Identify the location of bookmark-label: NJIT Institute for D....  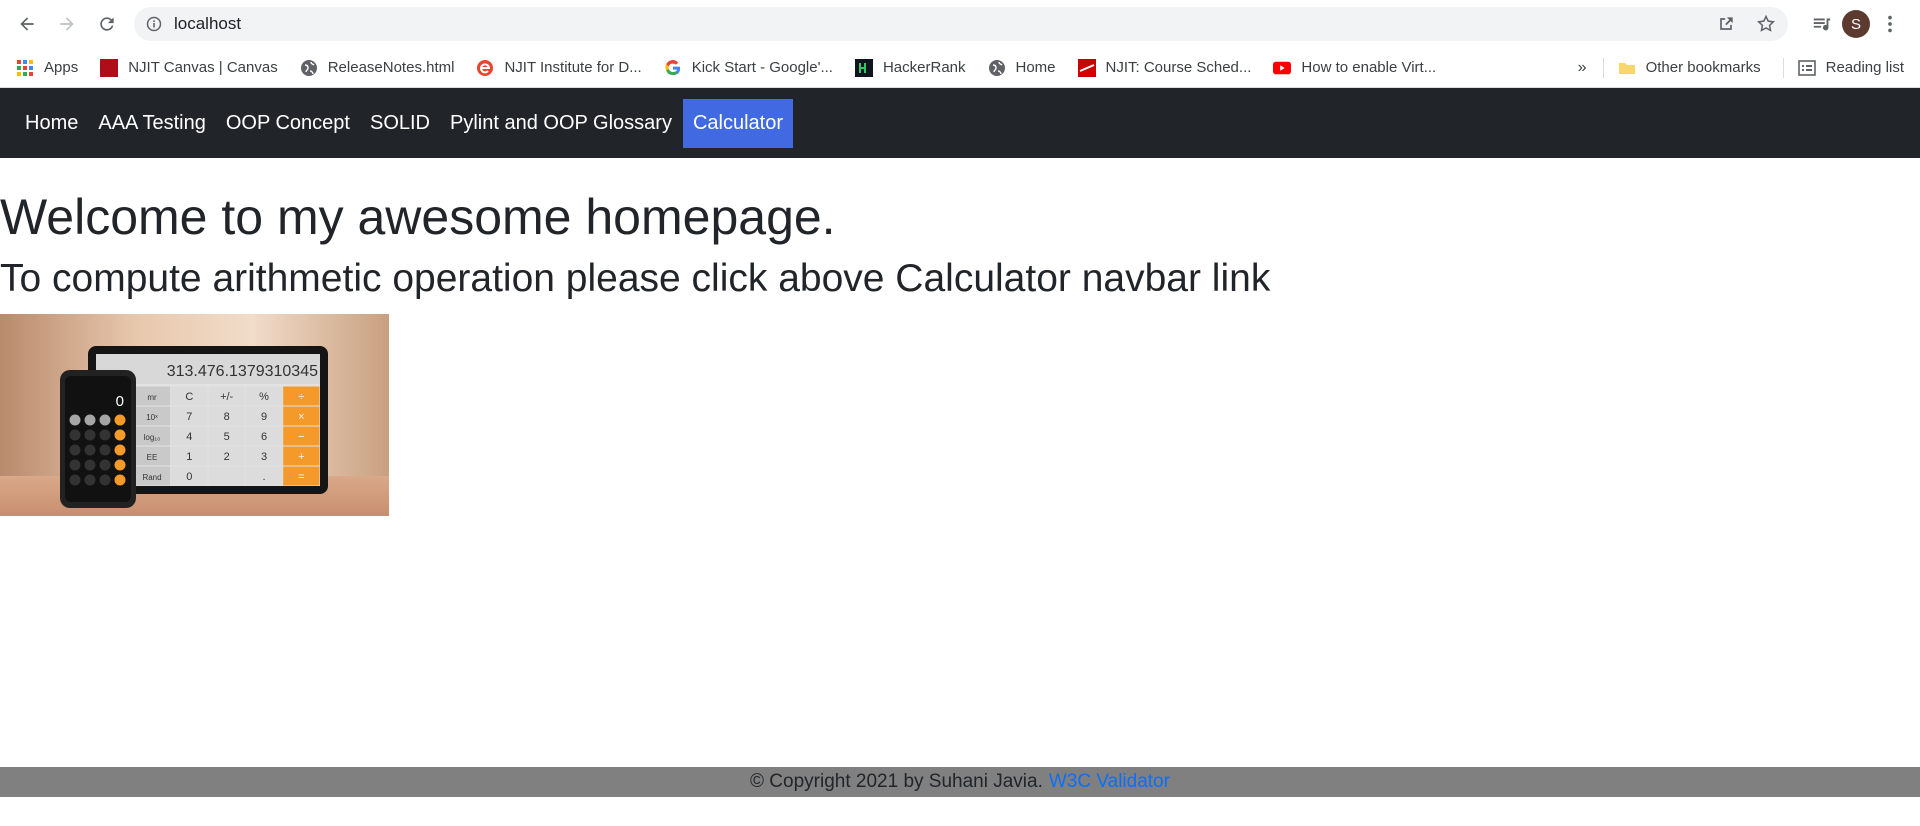
(573, 67).